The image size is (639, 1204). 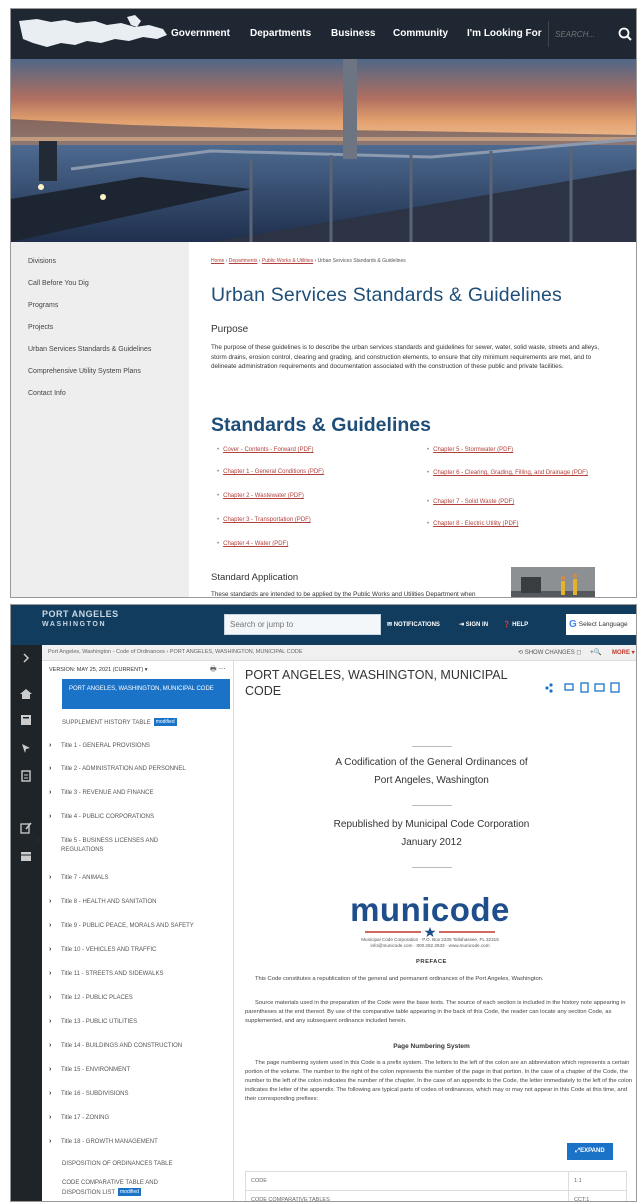 I want to click on chevron-right-icon, so click(x=26, y=658).